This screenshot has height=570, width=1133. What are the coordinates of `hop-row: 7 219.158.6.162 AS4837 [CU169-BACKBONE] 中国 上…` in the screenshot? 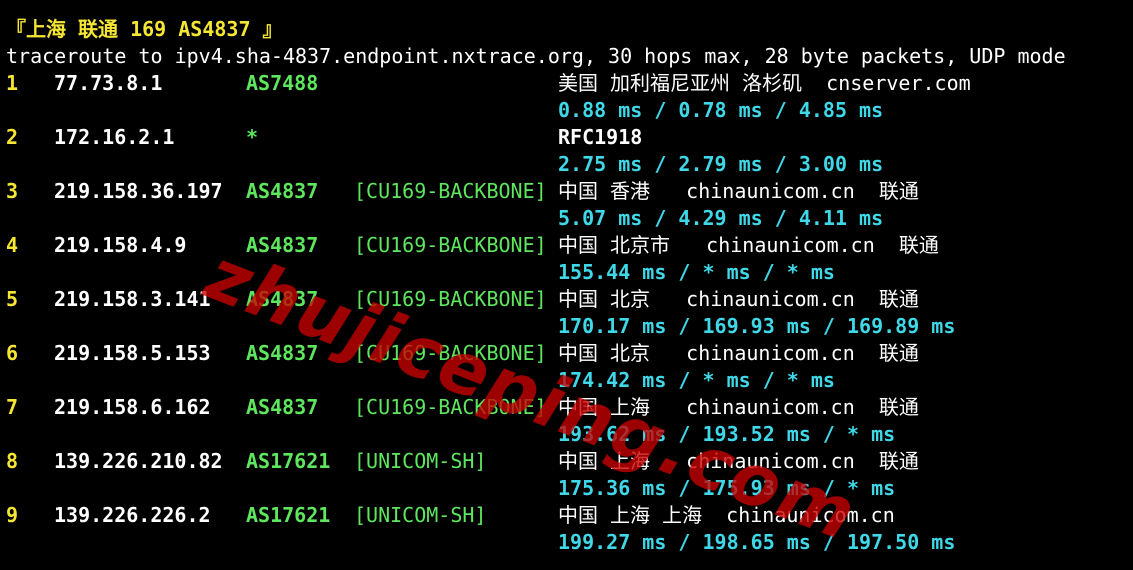 It's located at (566, 421).